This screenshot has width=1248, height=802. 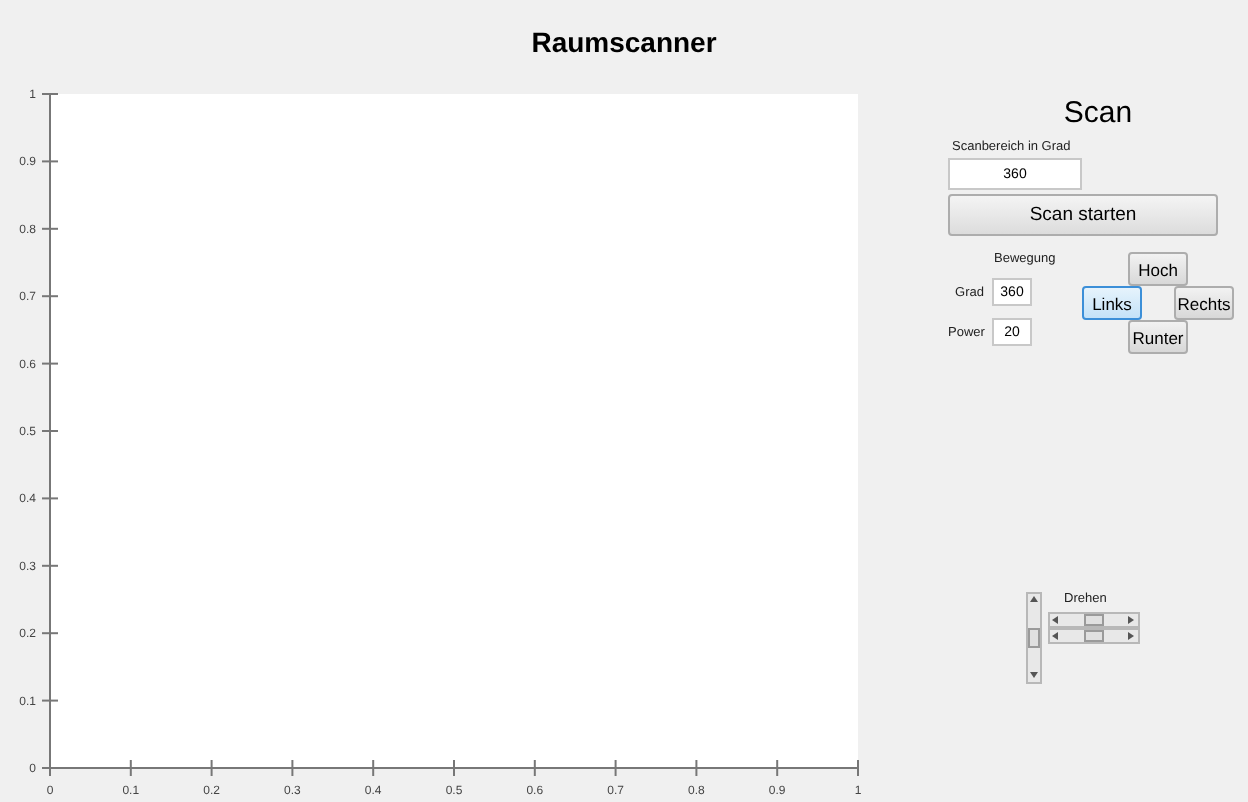 I want to click on direction-button: Links, so click(x=1112, y=303).